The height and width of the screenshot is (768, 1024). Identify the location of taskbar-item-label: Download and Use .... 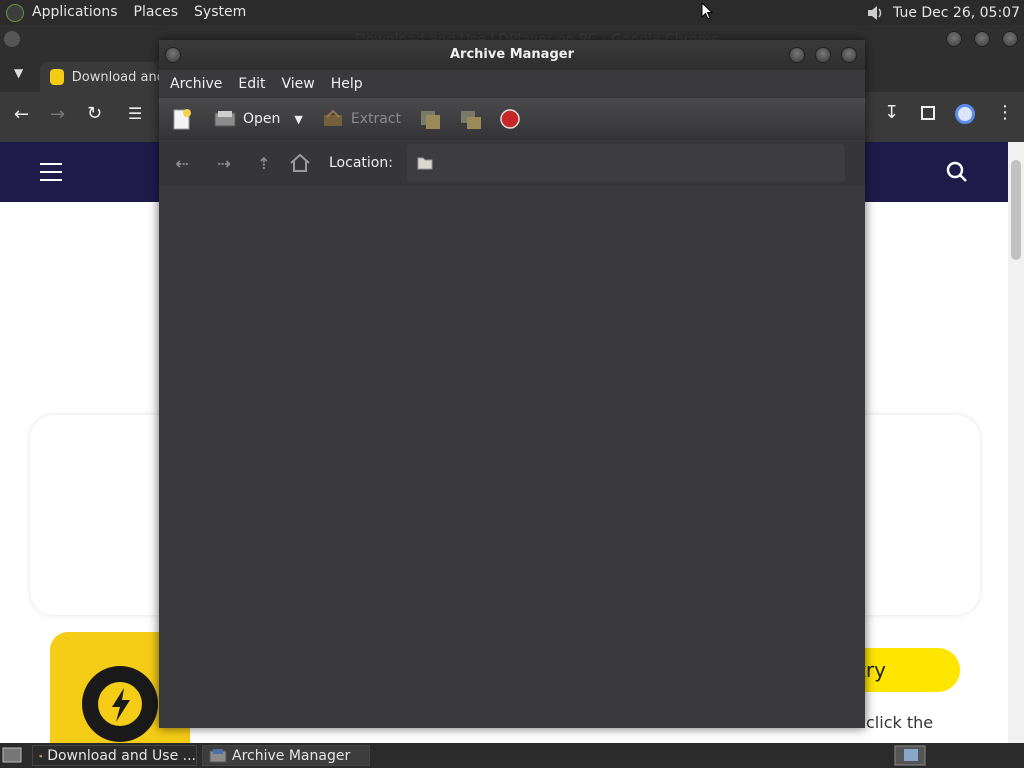
(121, 755).